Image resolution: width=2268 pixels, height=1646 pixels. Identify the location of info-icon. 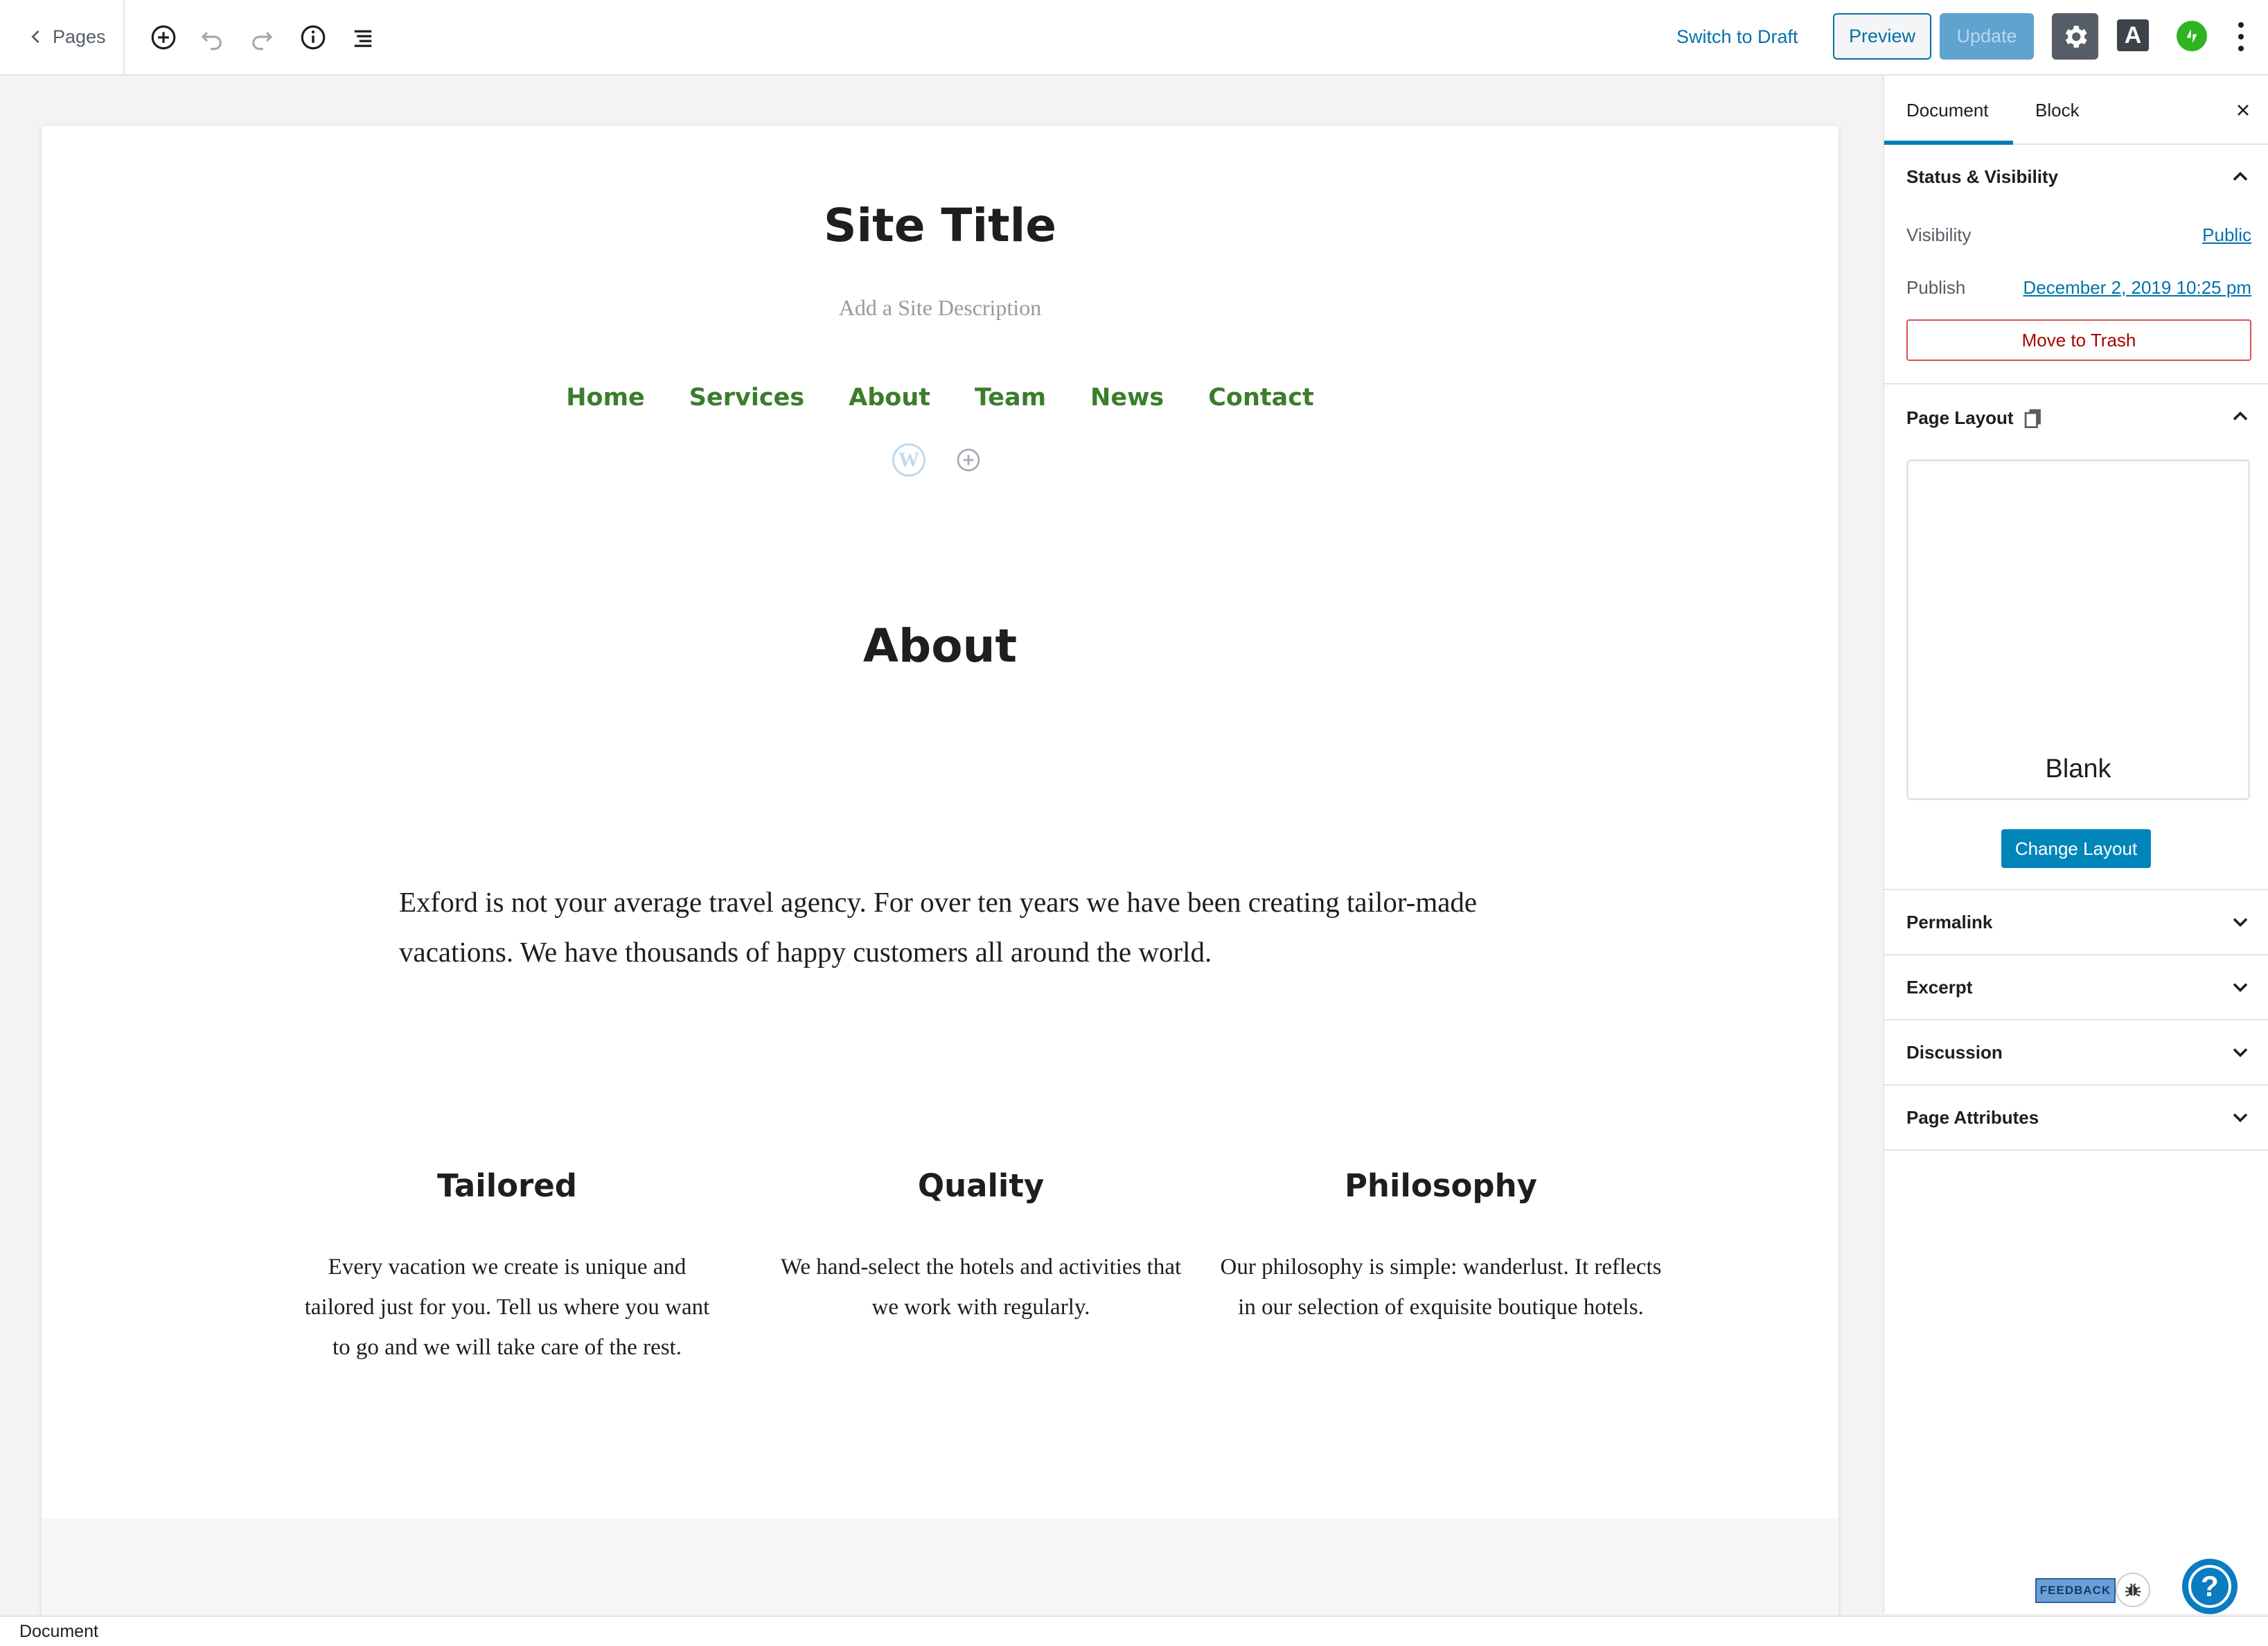
(313, 37).